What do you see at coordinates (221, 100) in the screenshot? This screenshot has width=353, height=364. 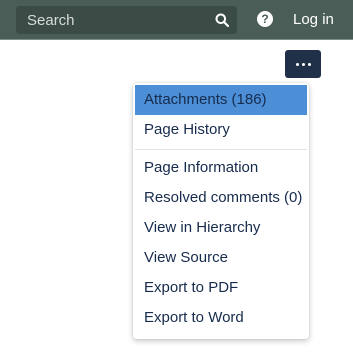 I see `menu-item-attachments: Attachments (186)` at bounding box center [221, 100].